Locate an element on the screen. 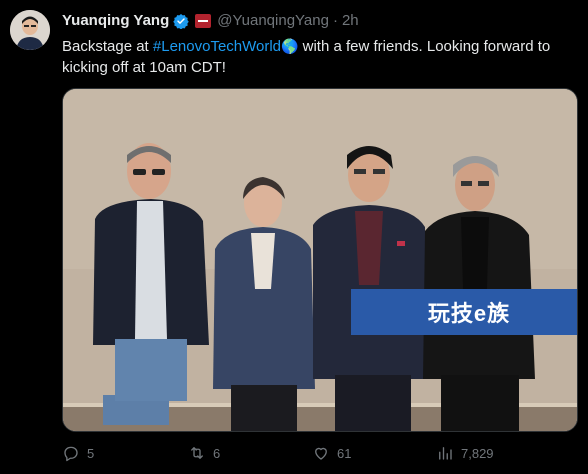 The image size is (588, 474). tweet-header: Yuanqing Yang @YuanqingYang · 2h is located at coordinates (210, 20).